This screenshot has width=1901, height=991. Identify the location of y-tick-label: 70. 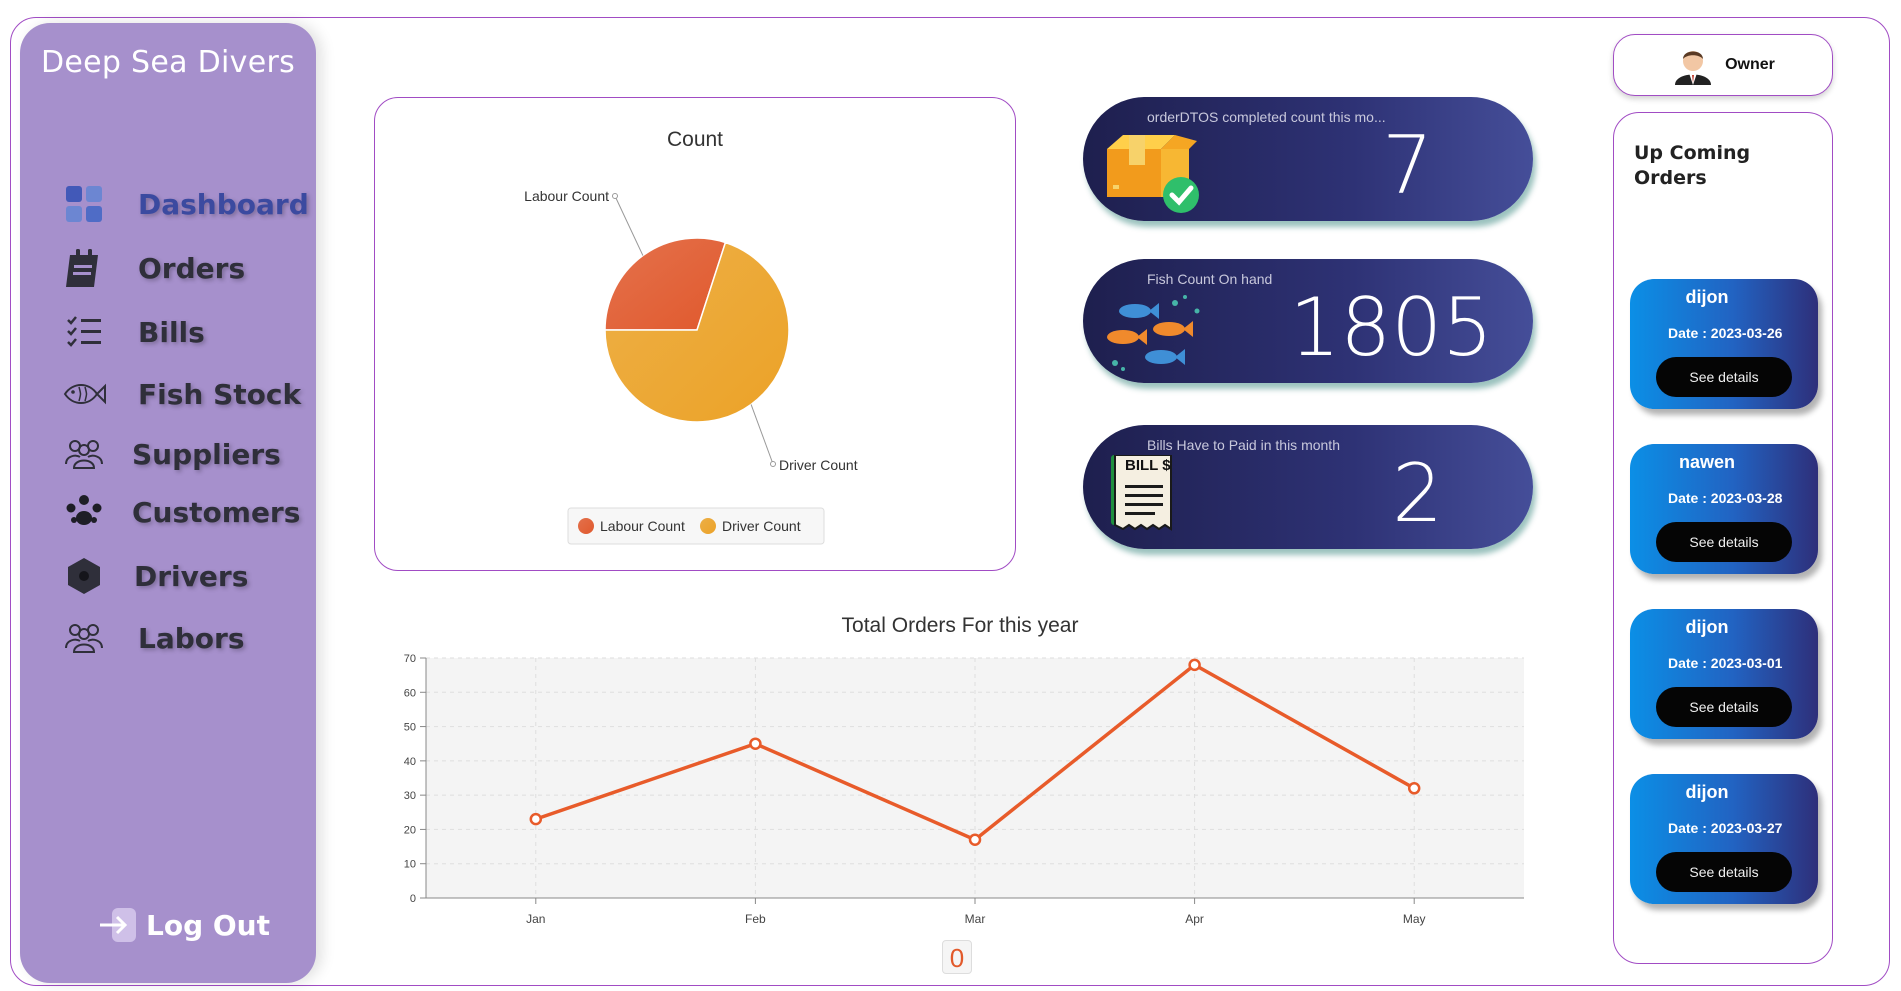
(410, 659).